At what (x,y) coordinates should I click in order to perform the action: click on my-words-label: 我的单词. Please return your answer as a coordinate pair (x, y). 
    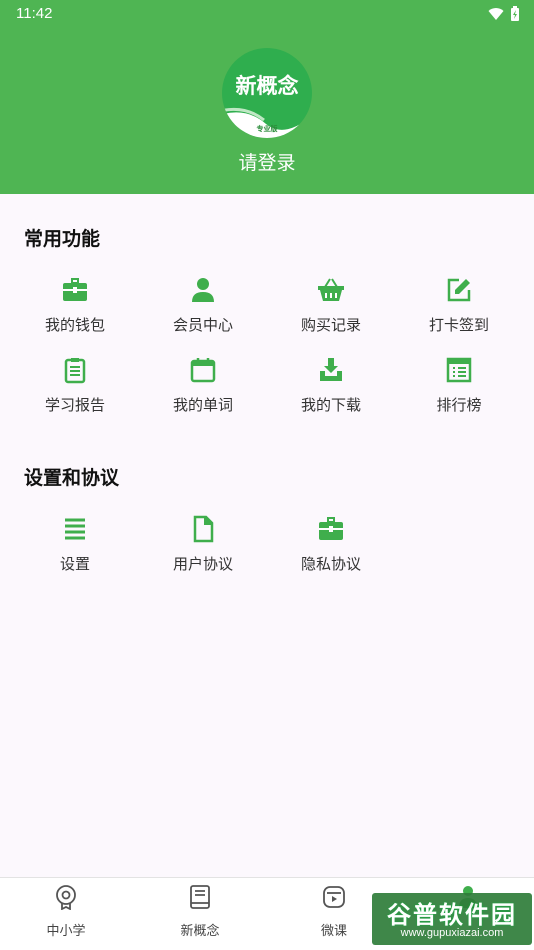
    Looking at the image, I should click on (202, 405).